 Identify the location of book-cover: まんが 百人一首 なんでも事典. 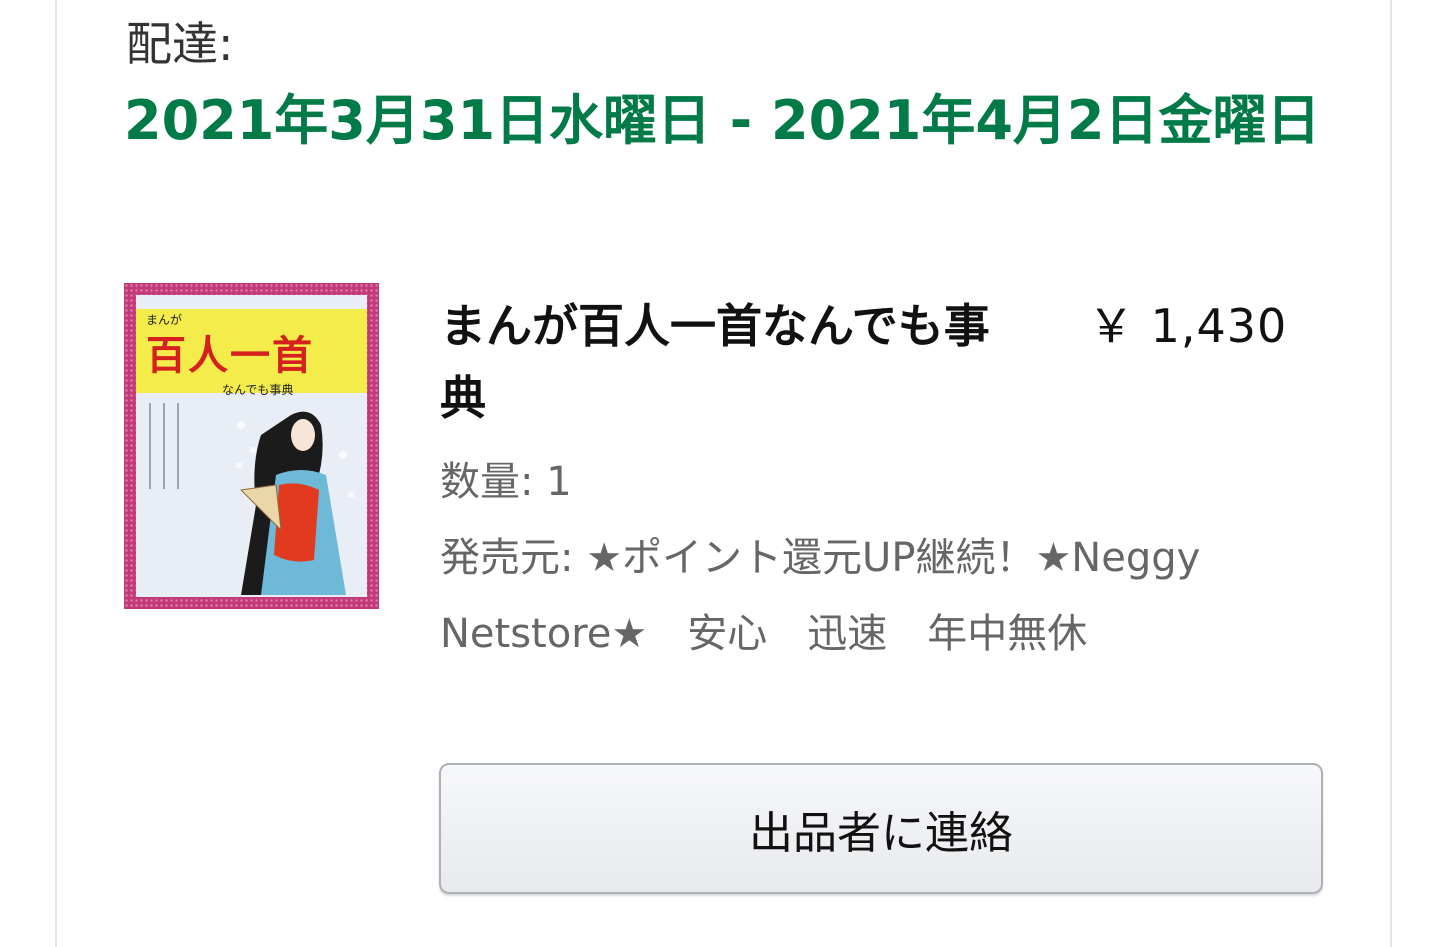
(251, 446).